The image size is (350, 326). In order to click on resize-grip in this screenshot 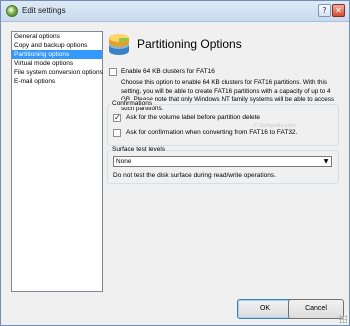, I will do `click(343, 319)`.